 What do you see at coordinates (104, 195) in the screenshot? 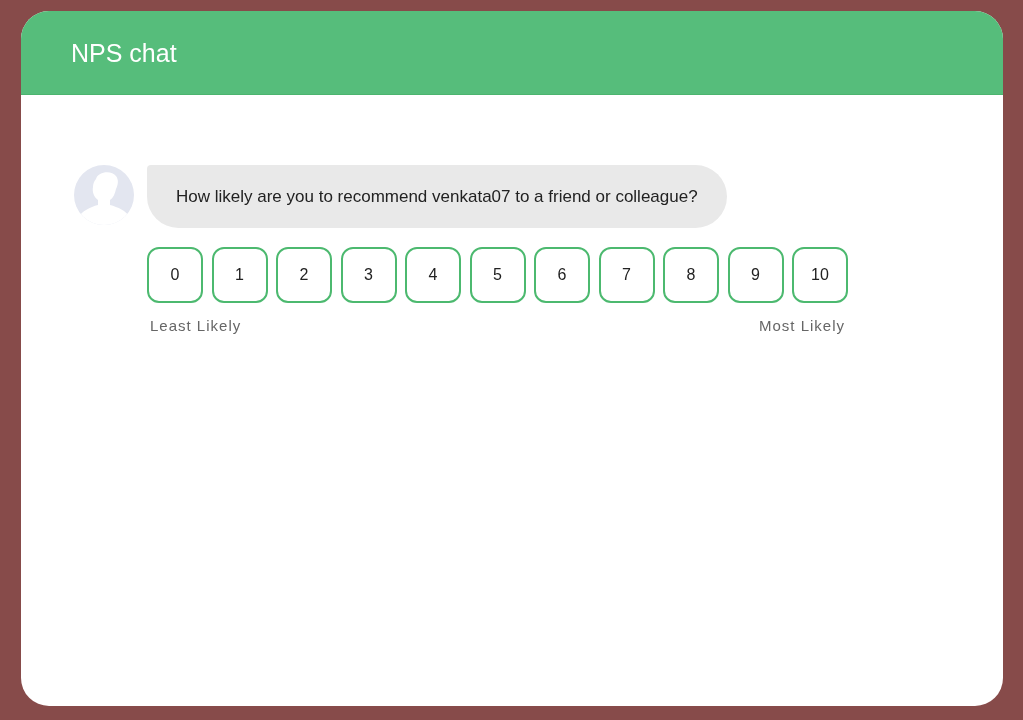
I see `user-avatar-icon` at bounding box center [104, 195].